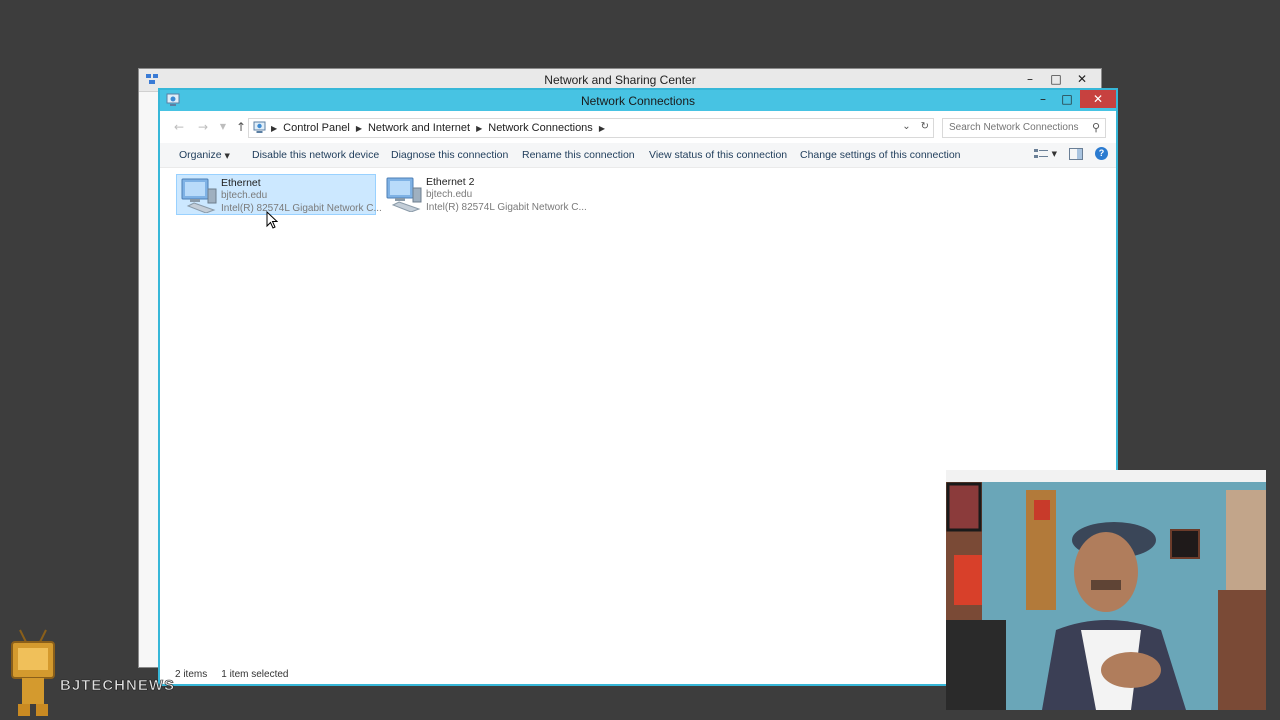  I want to click on organize-label: Organize, so click(200, 155).